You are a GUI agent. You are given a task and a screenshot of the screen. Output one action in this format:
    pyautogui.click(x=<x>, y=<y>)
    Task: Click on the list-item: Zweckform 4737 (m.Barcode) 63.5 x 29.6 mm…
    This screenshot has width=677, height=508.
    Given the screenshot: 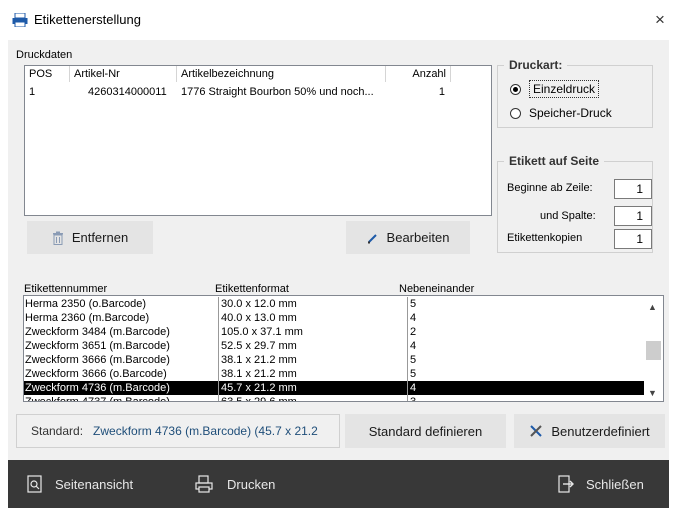 What is the action you would take?
    pyautogui.click(x=334, y=398)
    